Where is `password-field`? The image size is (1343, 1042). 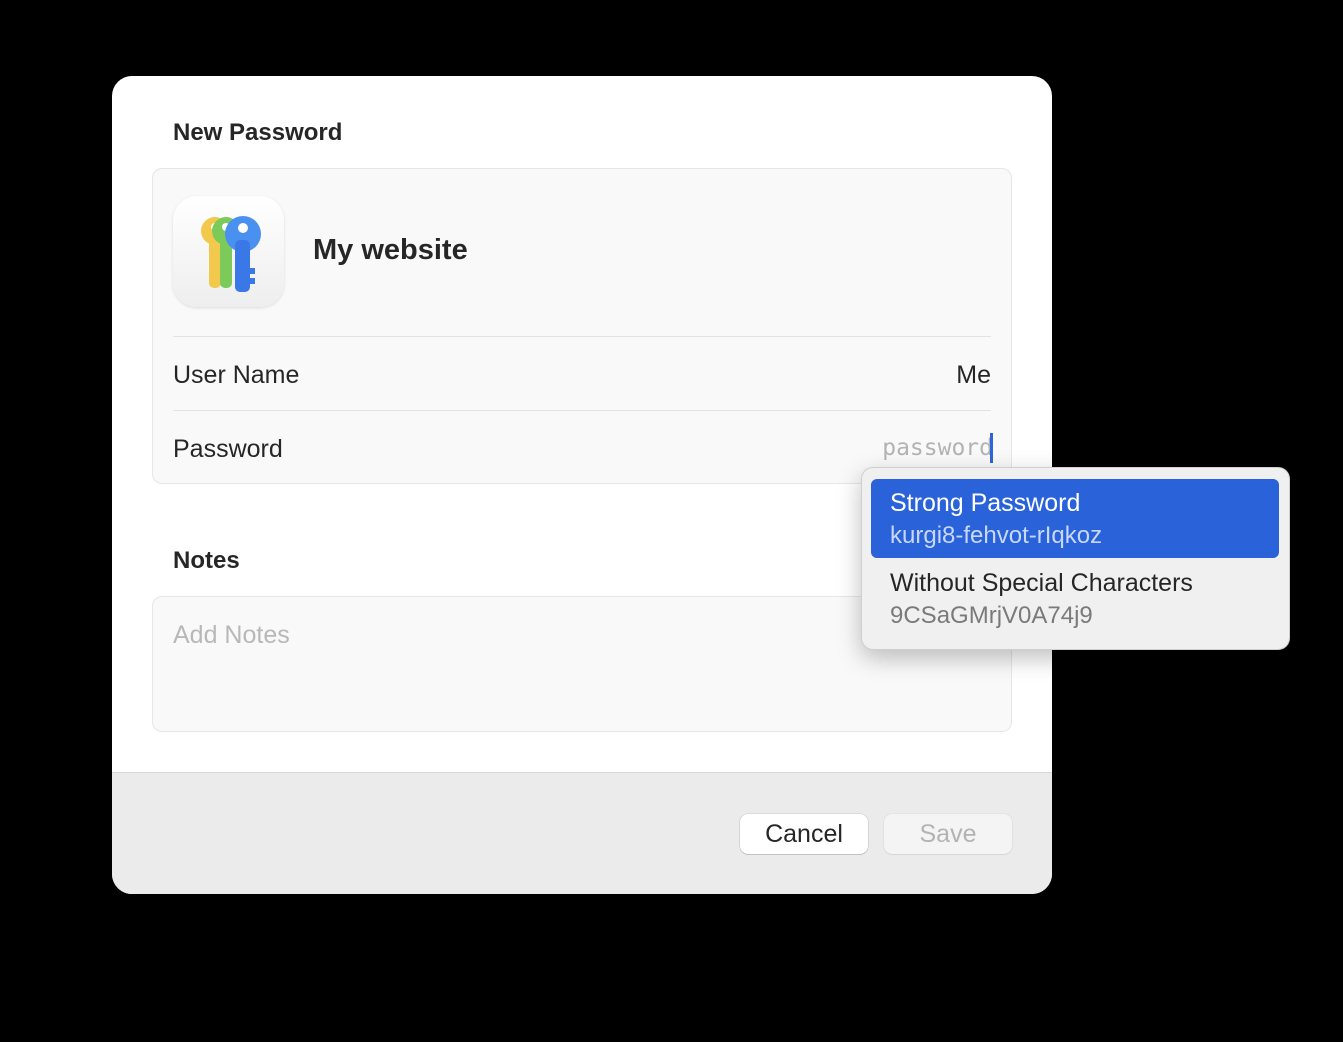 password-field is located at coordinates (893, 448).